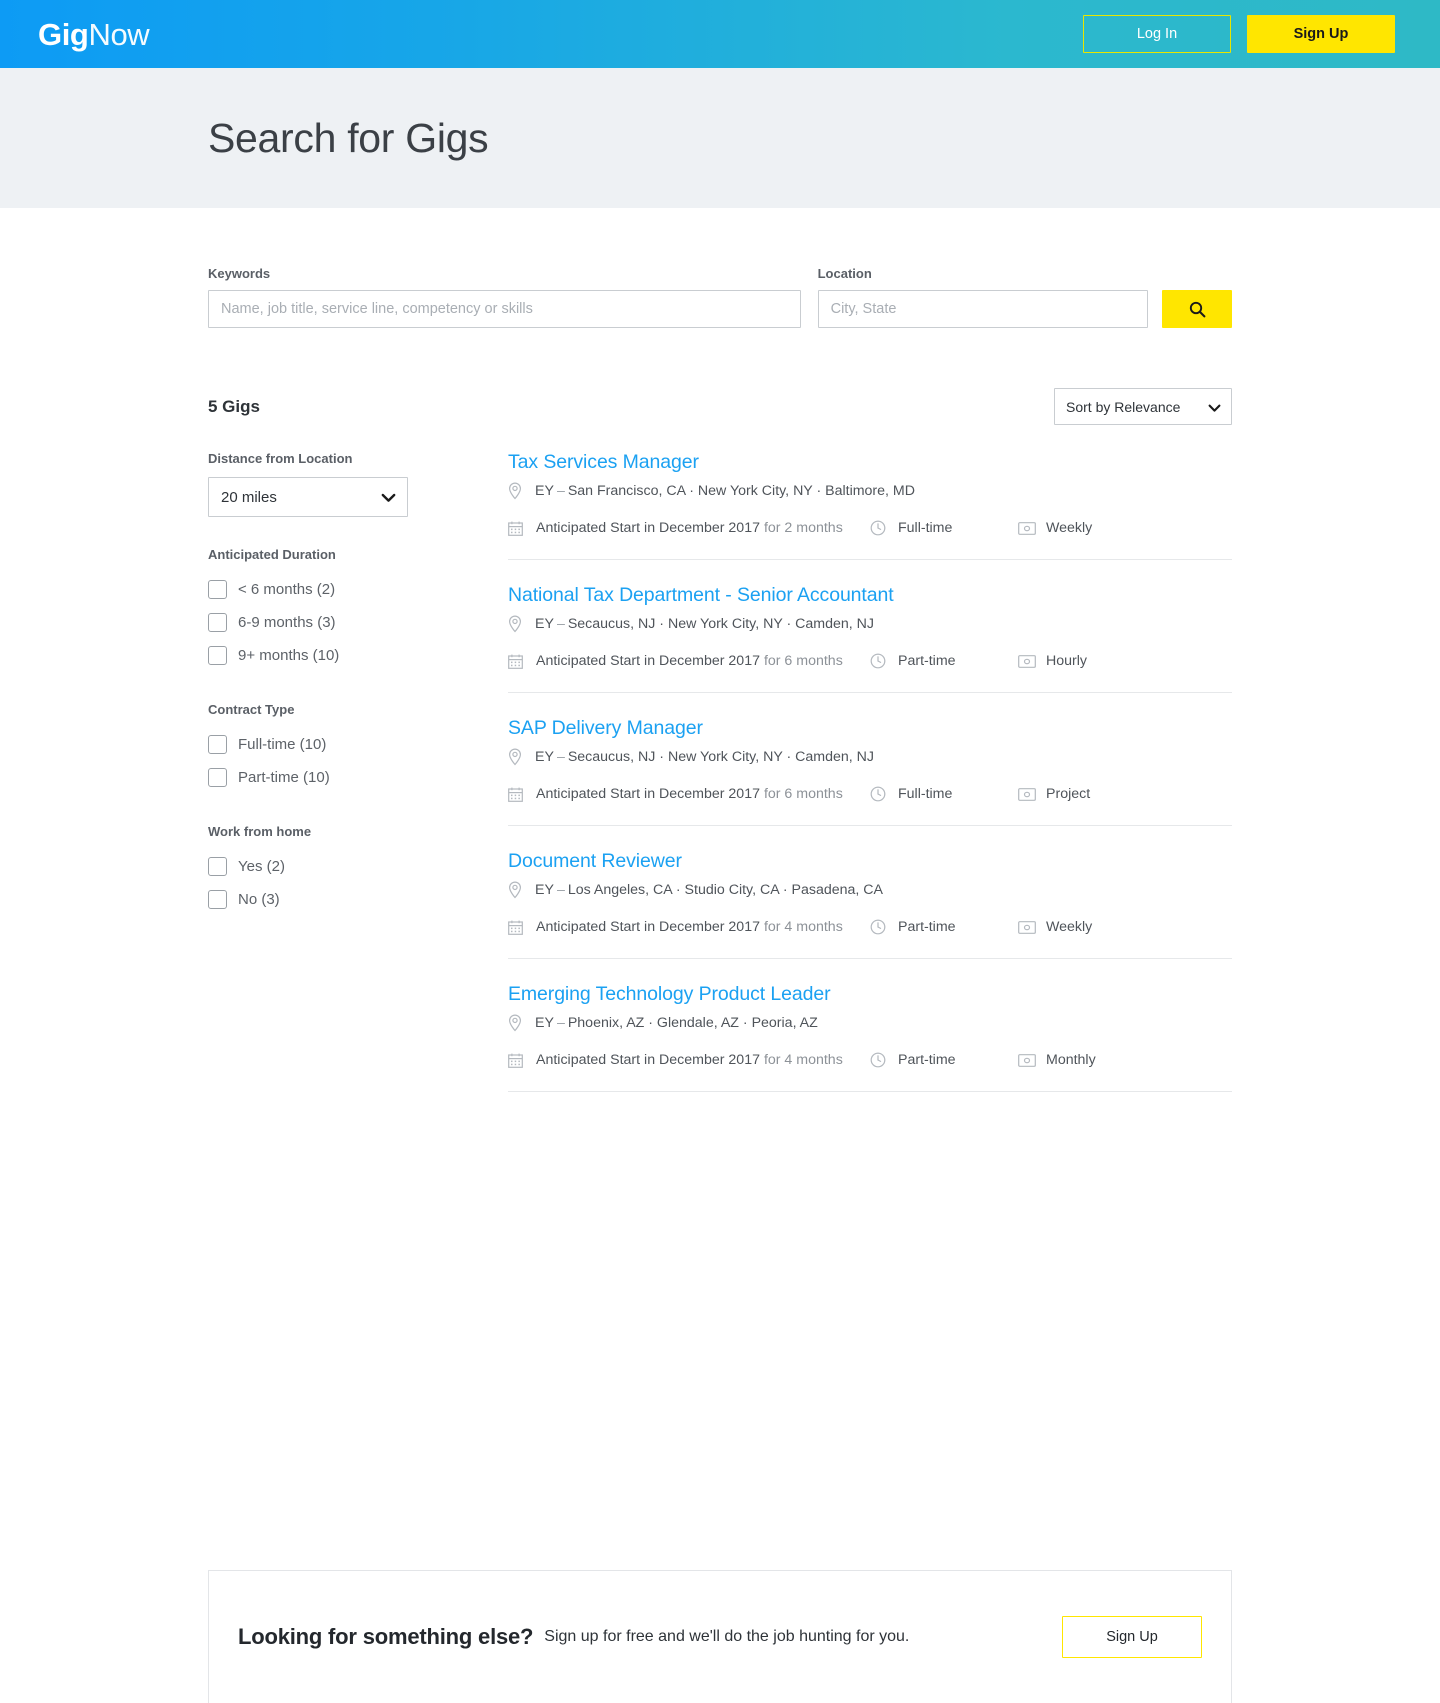 This screenshot has width=1440, height=1703. What do you see at coordinates (603, 462) in the screenshot?
I see `job-title-link: Tax Services Manager` at bounding box center [603, 462].